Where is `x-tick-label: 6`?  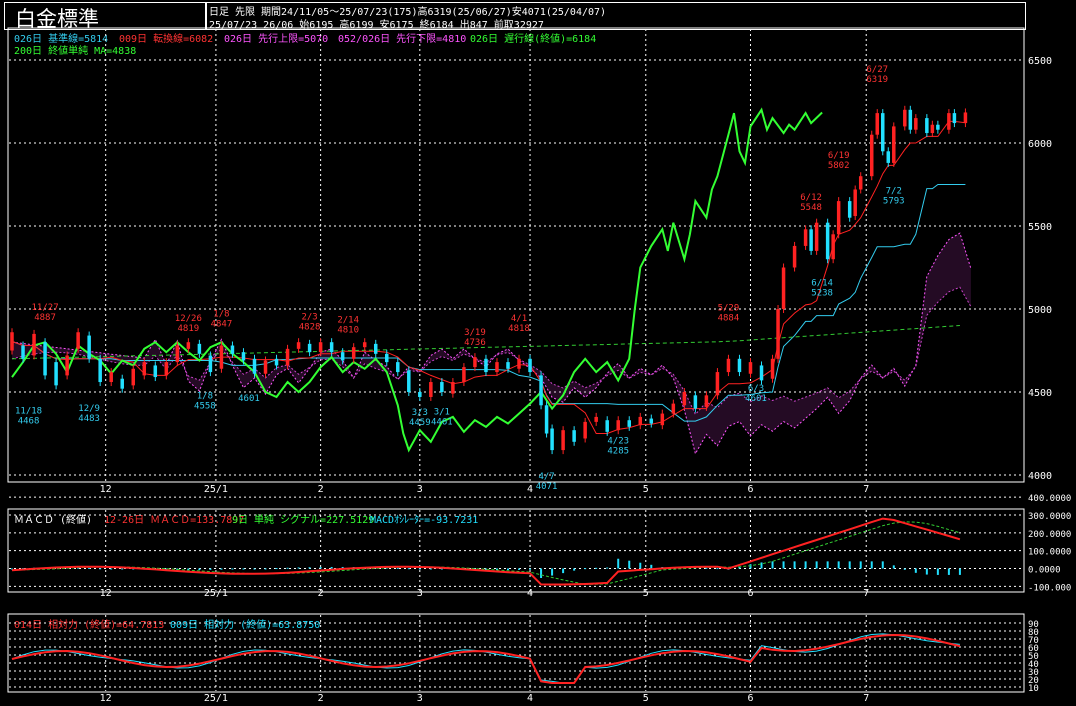 x-tick-label: 6 is located at coordinates (750, 698).